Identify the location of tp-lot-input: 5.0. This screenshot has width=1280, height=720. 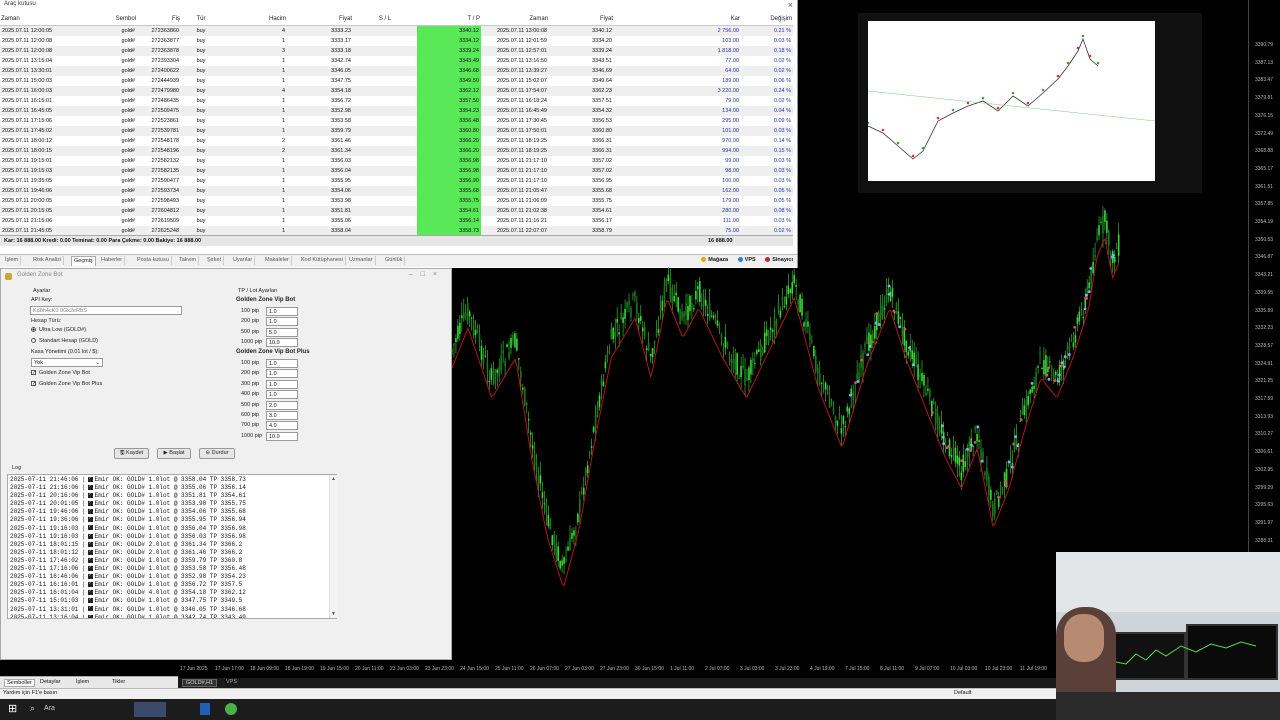
(282, 332).